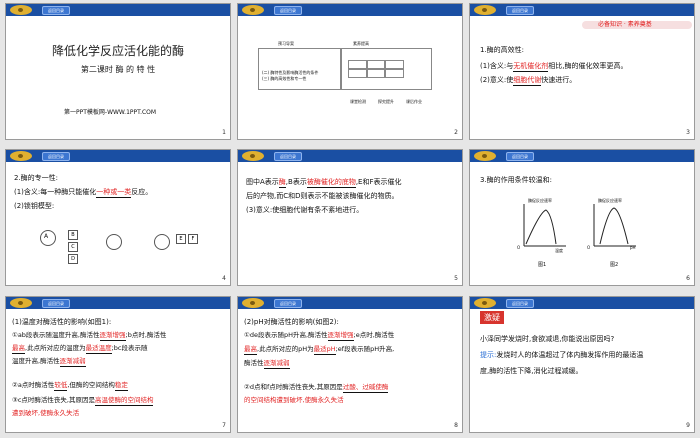 This screenshot has height=438, width=700. What do you see at coordinates (358, 101) in the screenshot?
I see `axis-label-1: 课堂检测` at bounding box center [358, 101].